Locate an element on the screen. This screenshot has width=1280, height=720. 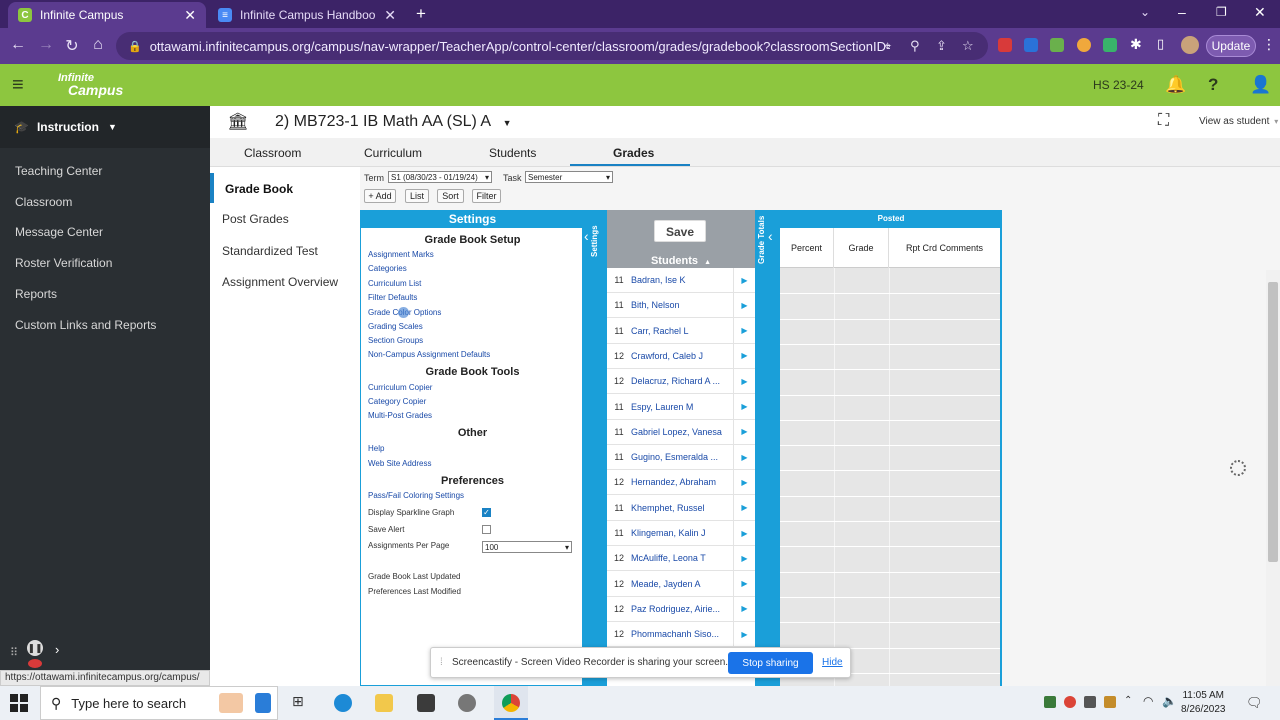
save-alert-checkbox is located at coordinates (486, 529).